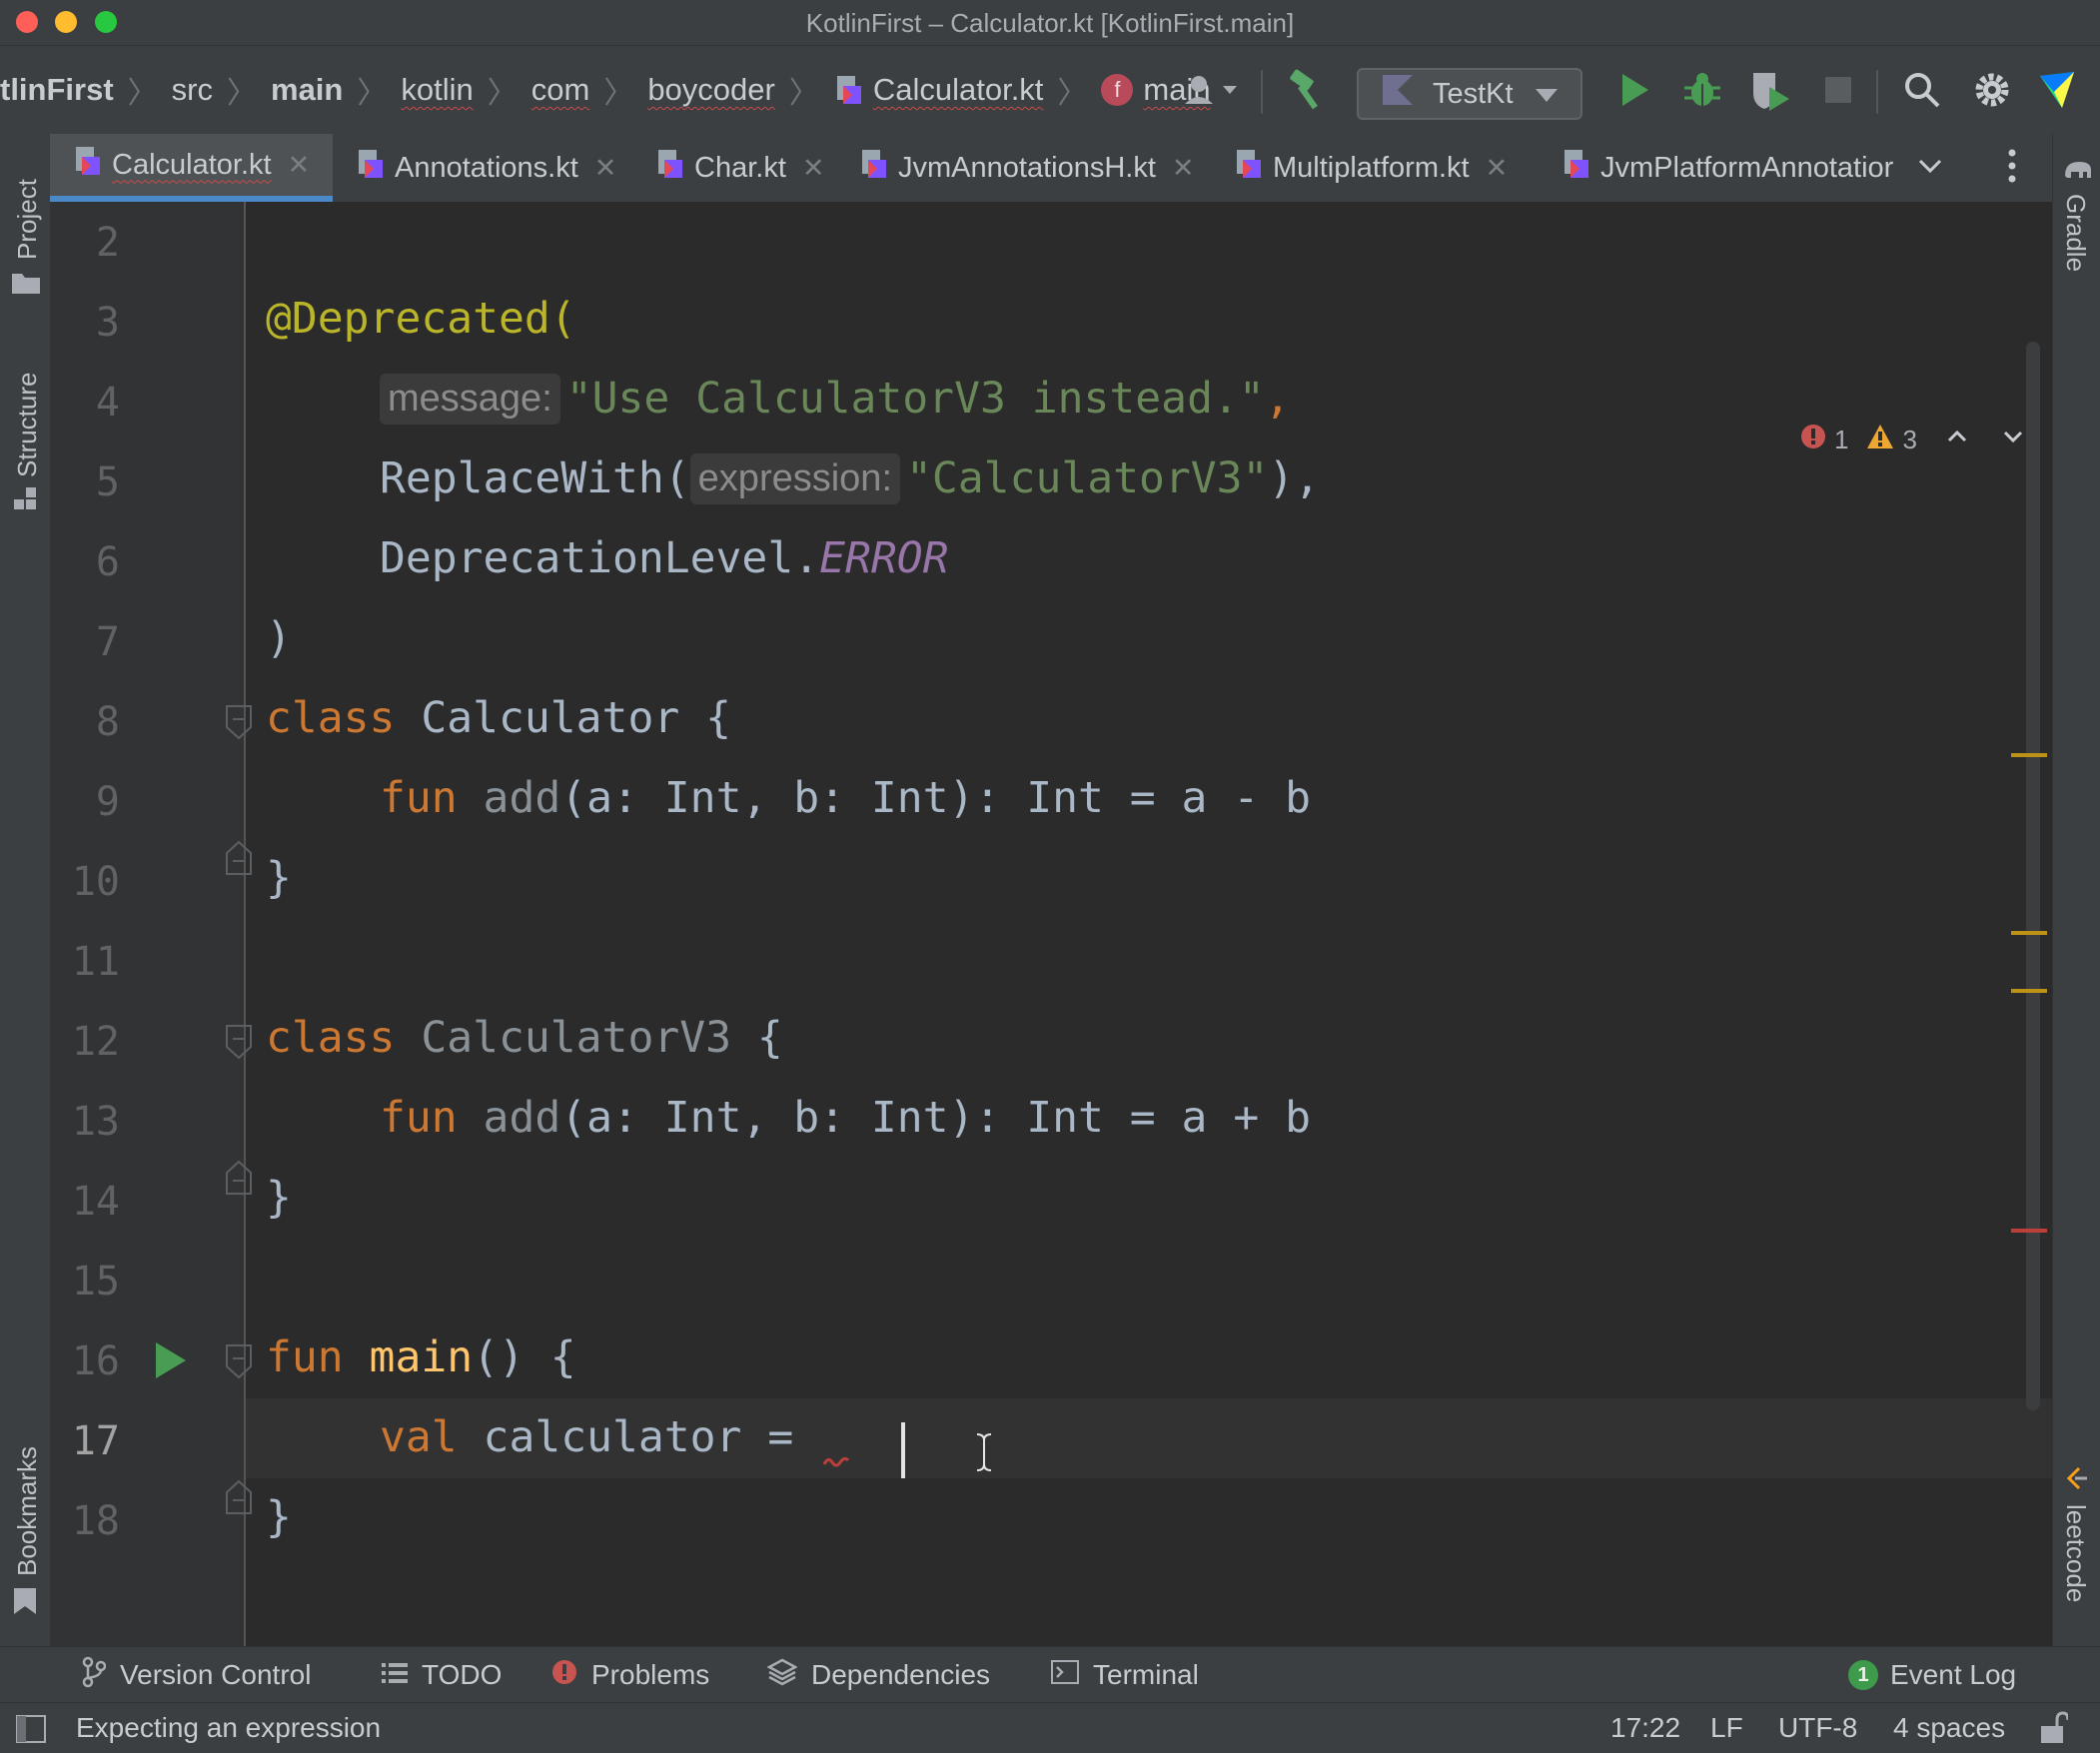  I want to click on event-log-button: 1 Event Log, so click(1932, 1675).